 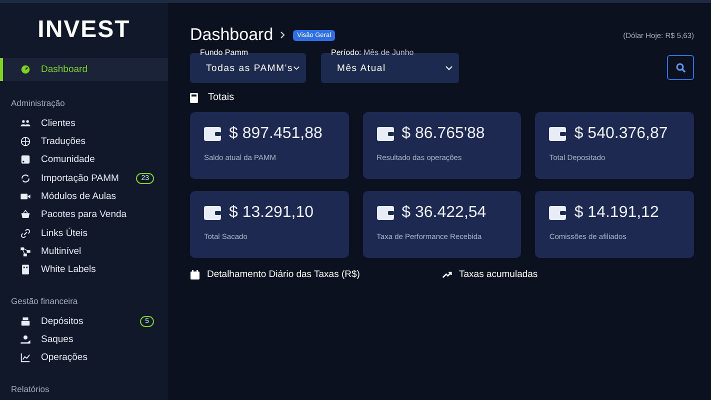 I want to click on search-button, so click(x=680, y=67).